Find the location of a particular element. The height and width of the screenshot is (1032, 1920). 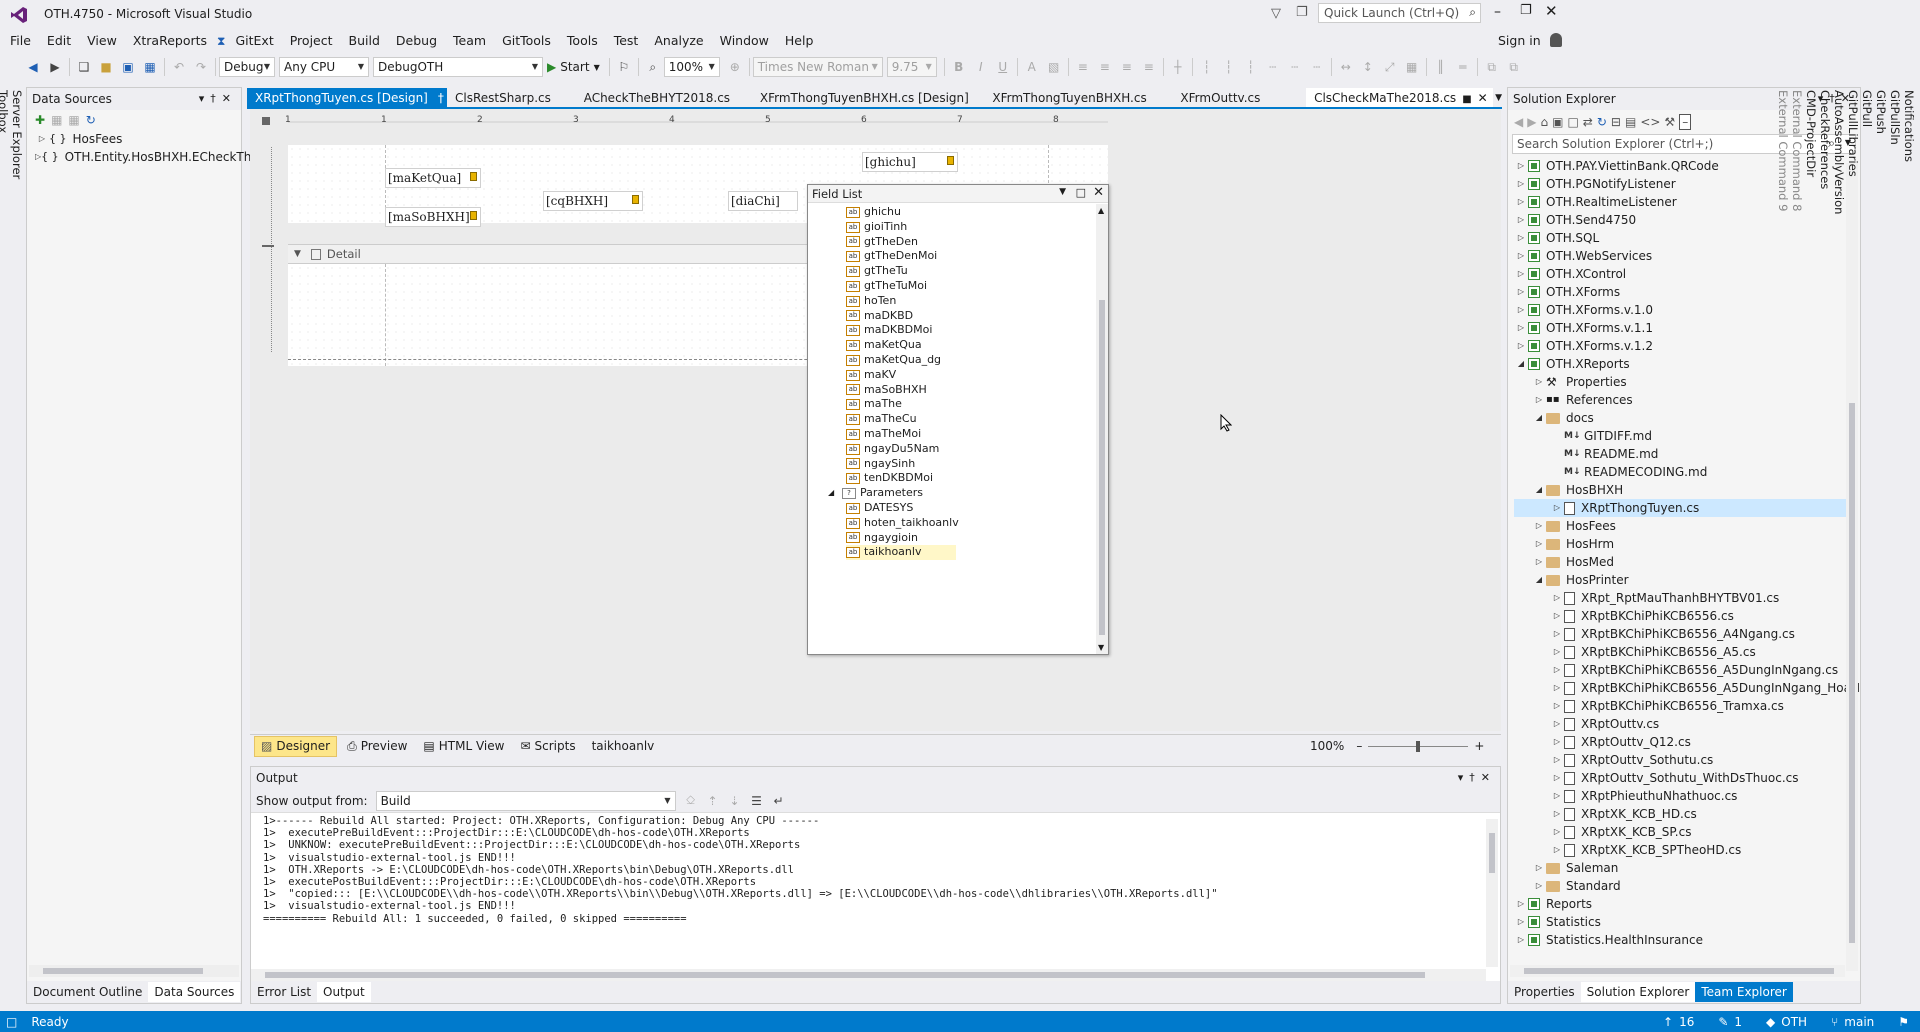

account-icon is located at coordinates (1556, 40).